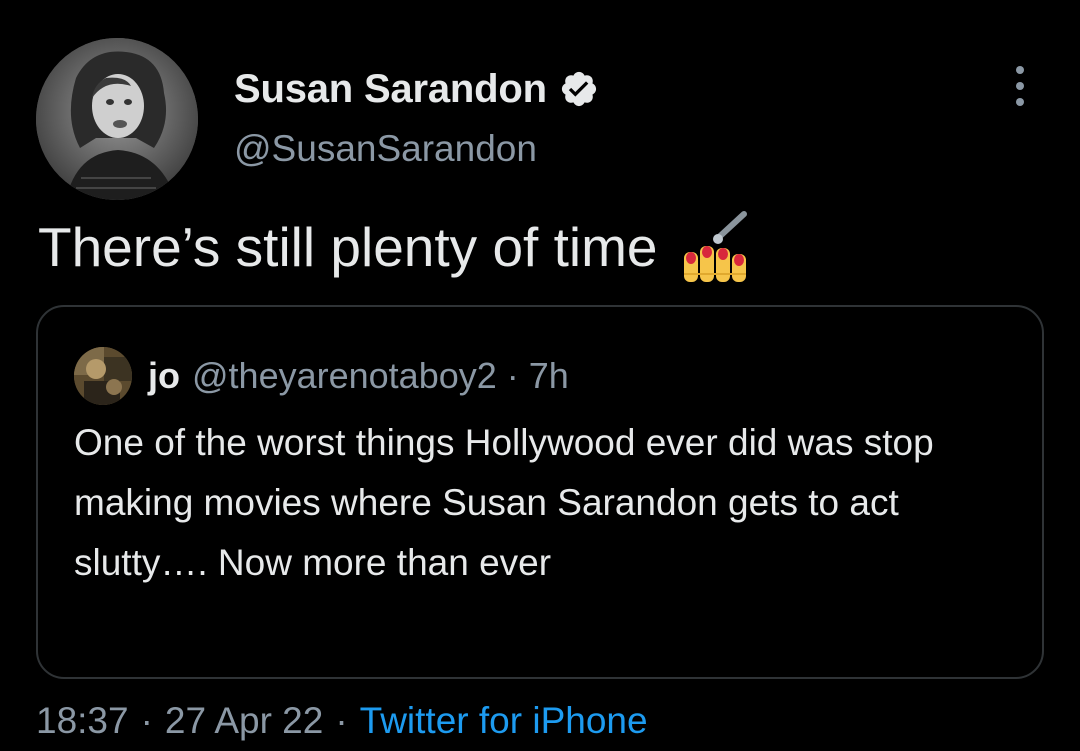  What do you see at coordinates (579, 89) in the screenshot?
I see `verified-badge-icon` at bounding box center [579, 89].